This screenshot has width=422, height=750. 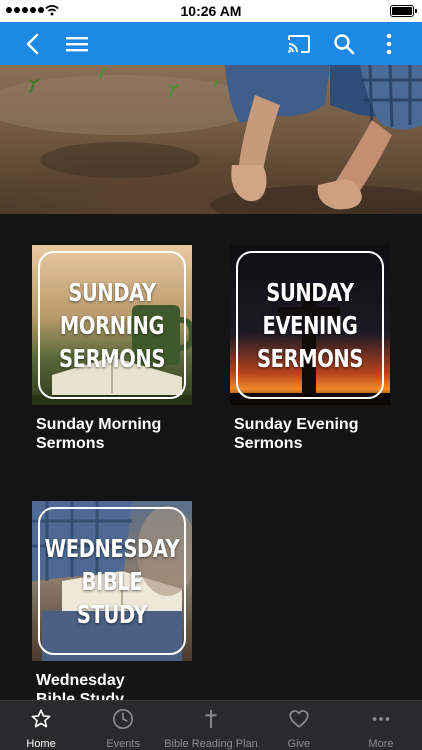 I want to click on tab-label: Bible Reading Plan, so click(x=211, y=744).